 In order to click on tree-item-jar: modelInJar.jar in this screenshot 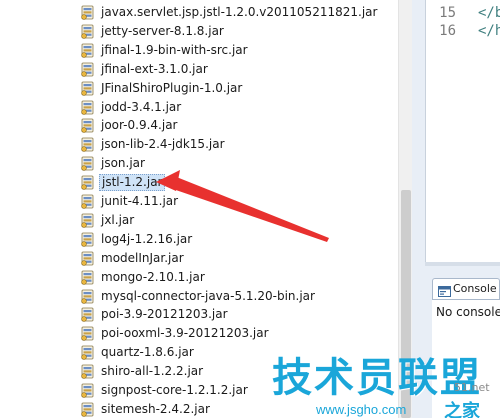, I will do `click(199, 258)`.